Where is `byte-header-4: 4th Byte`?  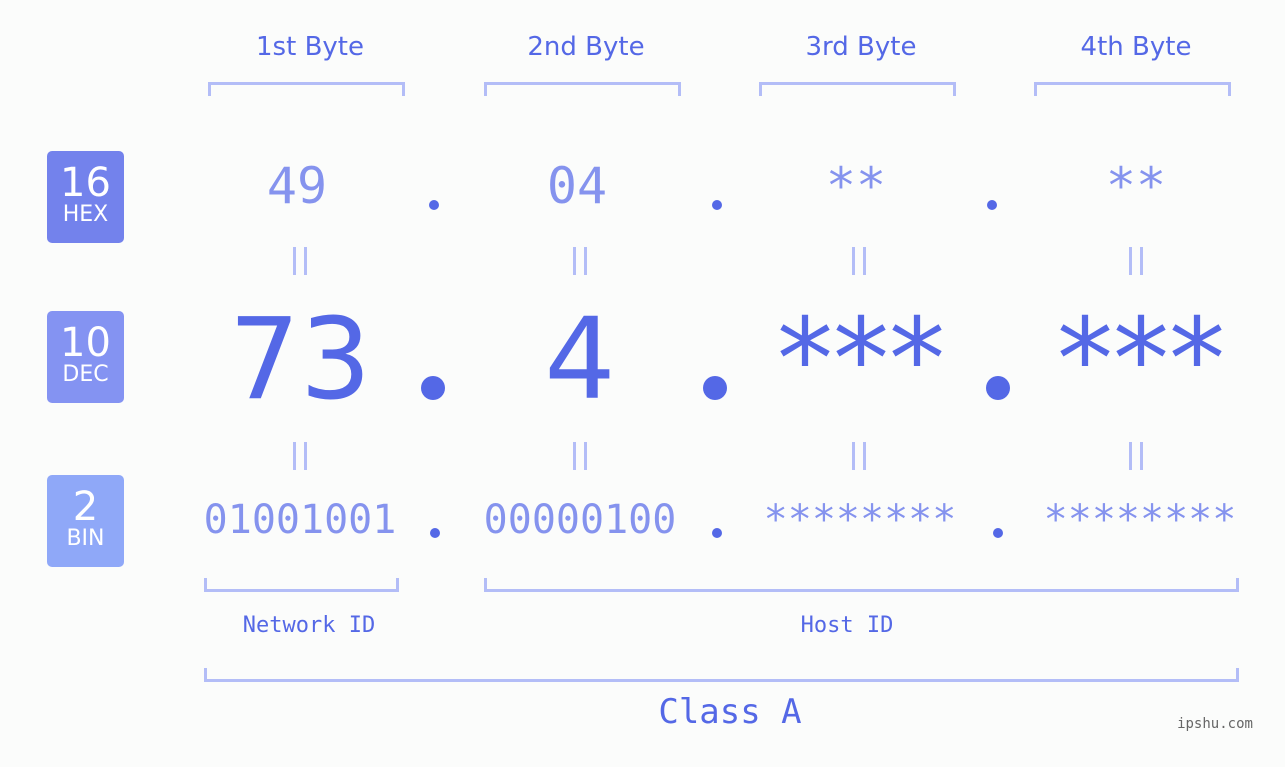
byte-header-4: 4th Byte is located at coordinates (1136, 47).